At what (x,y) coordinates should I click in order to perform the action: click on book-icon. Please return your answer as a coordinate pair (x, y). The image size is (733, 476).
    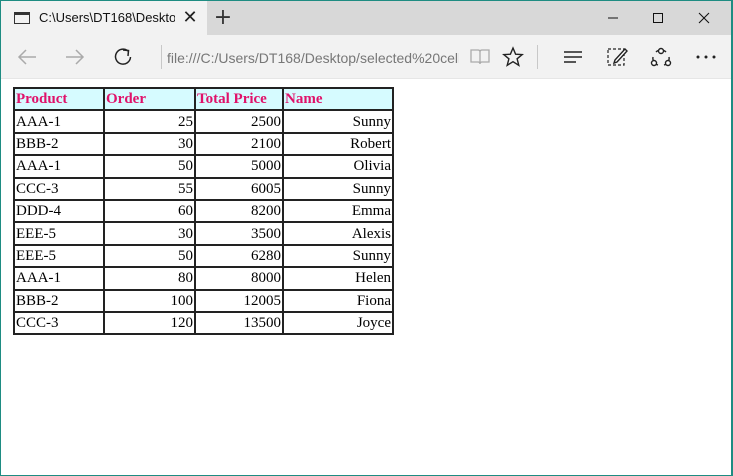
    Looking at the image, I should click on (480, 57).